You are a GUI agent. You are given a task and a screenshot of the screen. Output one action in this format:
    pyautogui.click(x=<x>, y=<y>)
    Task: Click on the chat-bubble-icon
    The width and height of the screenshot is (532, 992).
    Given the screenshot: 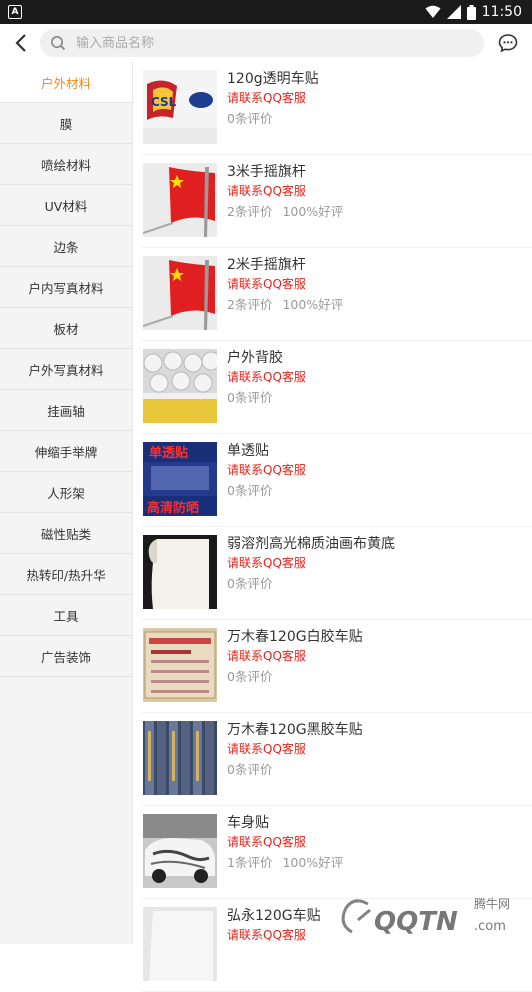 What is the action you would take?
    pyautogui.click(x=508, y=43)
    